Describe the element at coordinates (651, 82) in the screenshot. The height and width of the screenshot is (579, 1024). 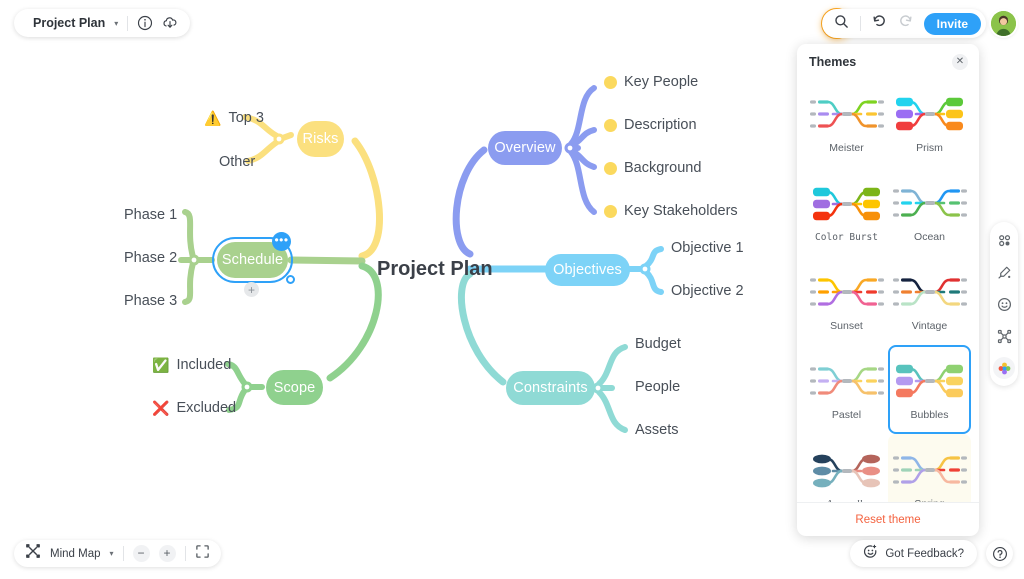
I see `leaf-node-key-people: Key People` at that location.